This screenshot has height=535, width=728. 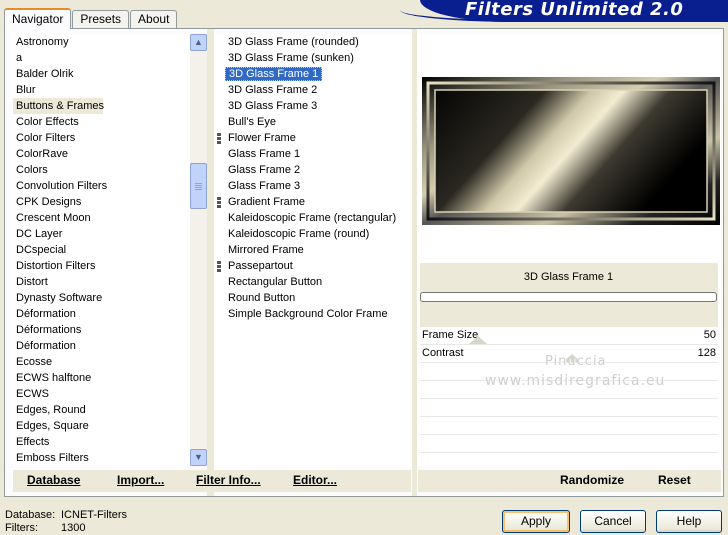 What do you see at coordinates (313, 154) in the screenshot?
I see `filter-item: Glass Frame 1` at bounding box center [313, 154].